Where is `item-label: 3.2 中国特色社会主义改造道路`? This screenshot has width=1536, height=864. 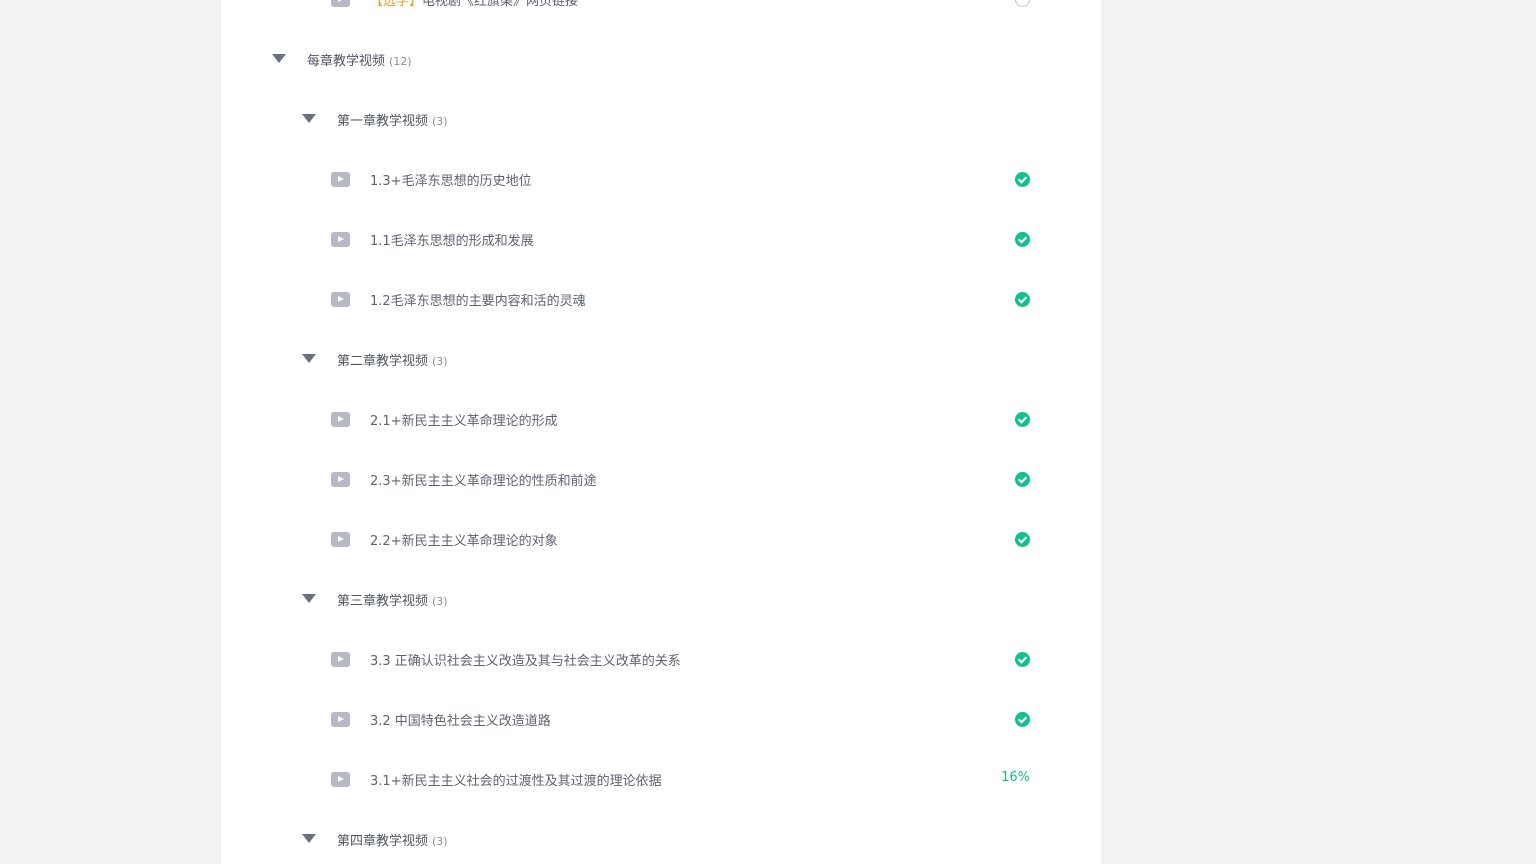
item-label: 3.2 中国特色社会主义改造道路 is located at coordinates (460, 721).